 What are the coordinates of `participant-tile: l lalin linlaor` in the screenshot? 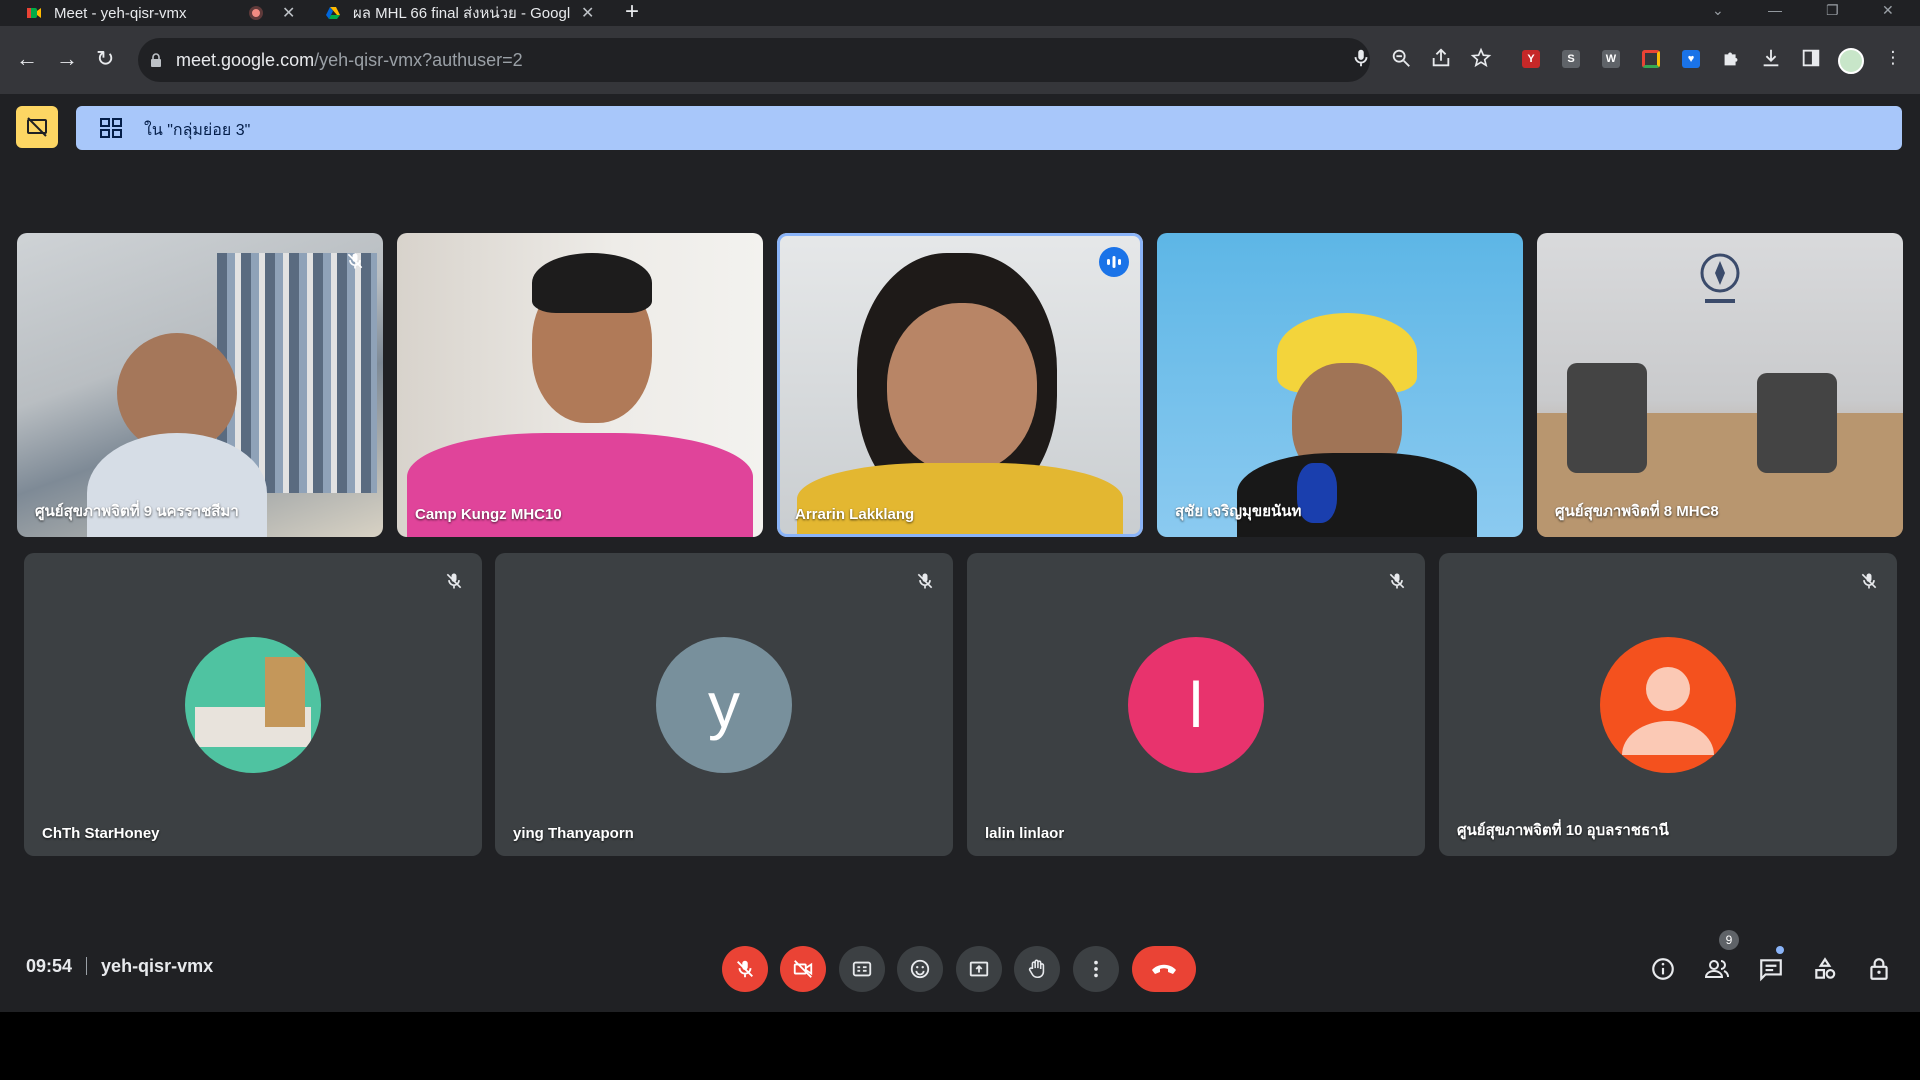 It's located at (1196, 704).